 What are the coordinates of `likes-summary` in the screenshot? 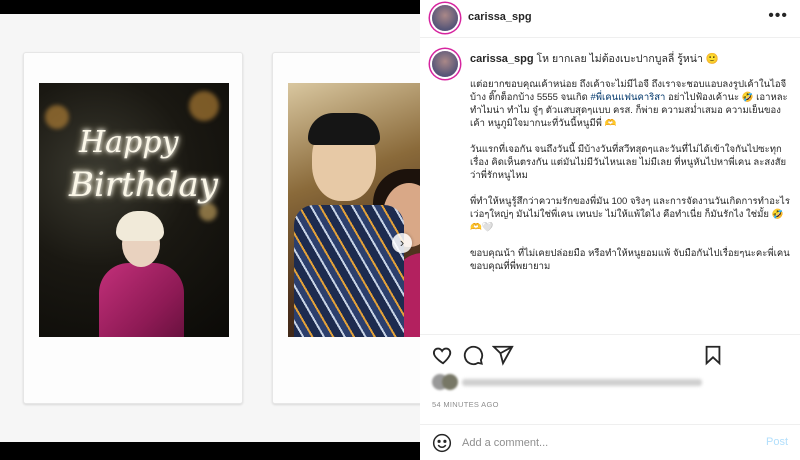 It's located at (572, 382).